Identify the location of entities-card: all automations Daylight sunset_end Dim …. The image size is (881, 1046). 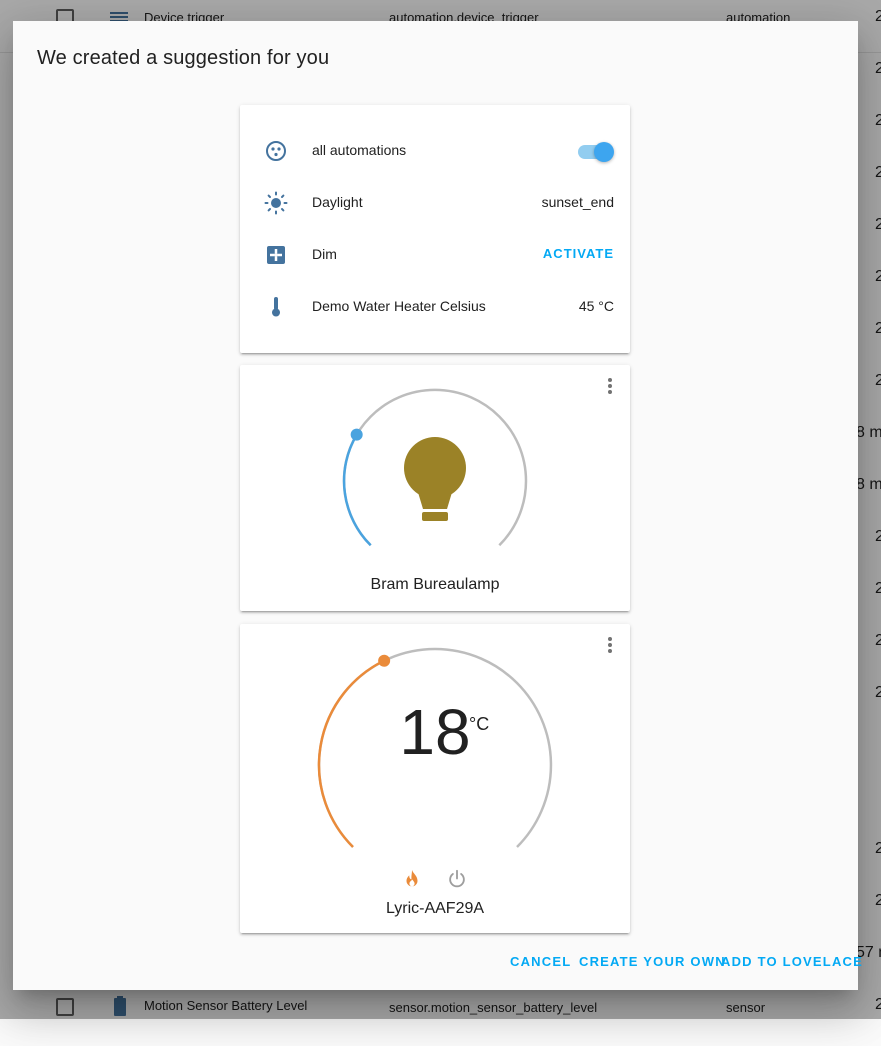
(435, 229).